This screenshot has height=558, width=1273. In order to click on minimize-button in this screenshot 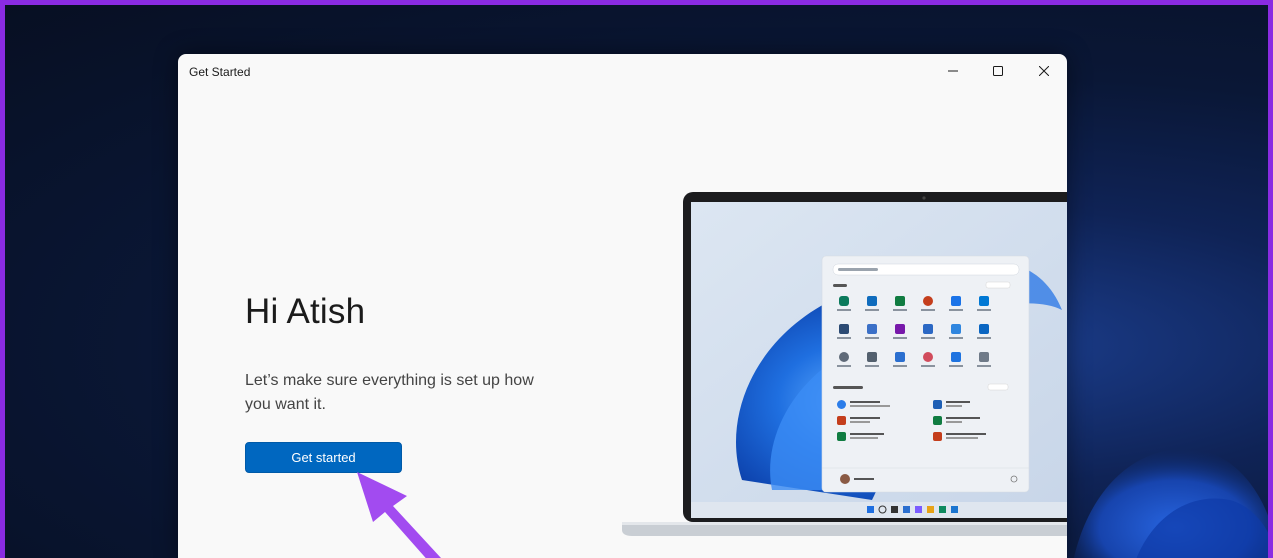, I will do `click(953, 71)`.